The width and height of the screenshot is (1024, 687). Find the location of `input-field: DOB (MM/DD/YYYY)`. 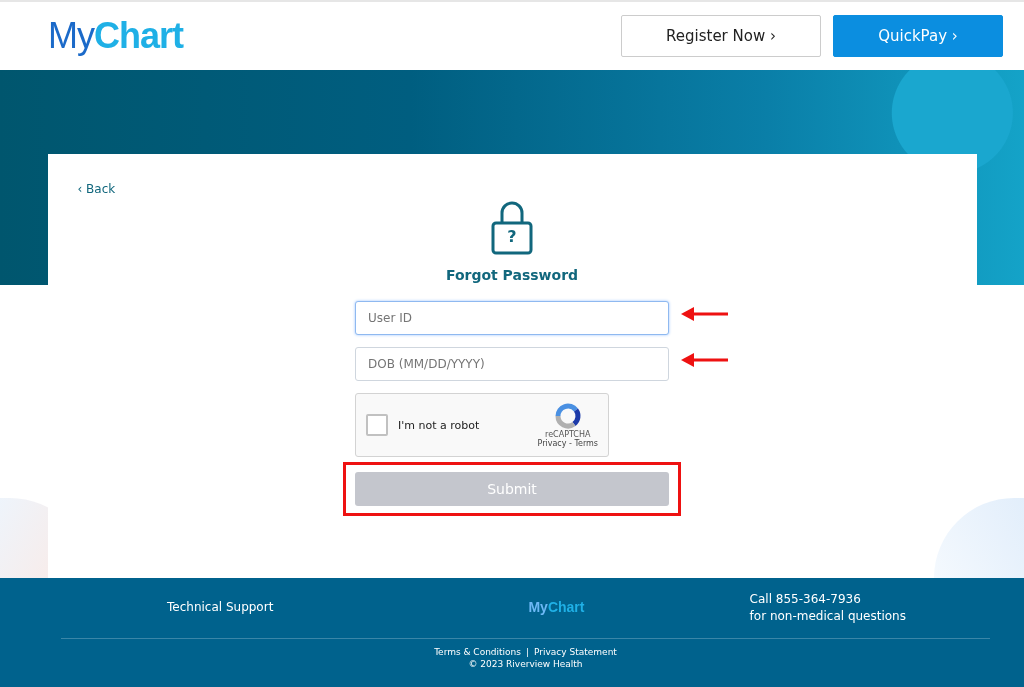

input-field: DOB (MM/DD/YYYY) is located at coordinates (512, 364).